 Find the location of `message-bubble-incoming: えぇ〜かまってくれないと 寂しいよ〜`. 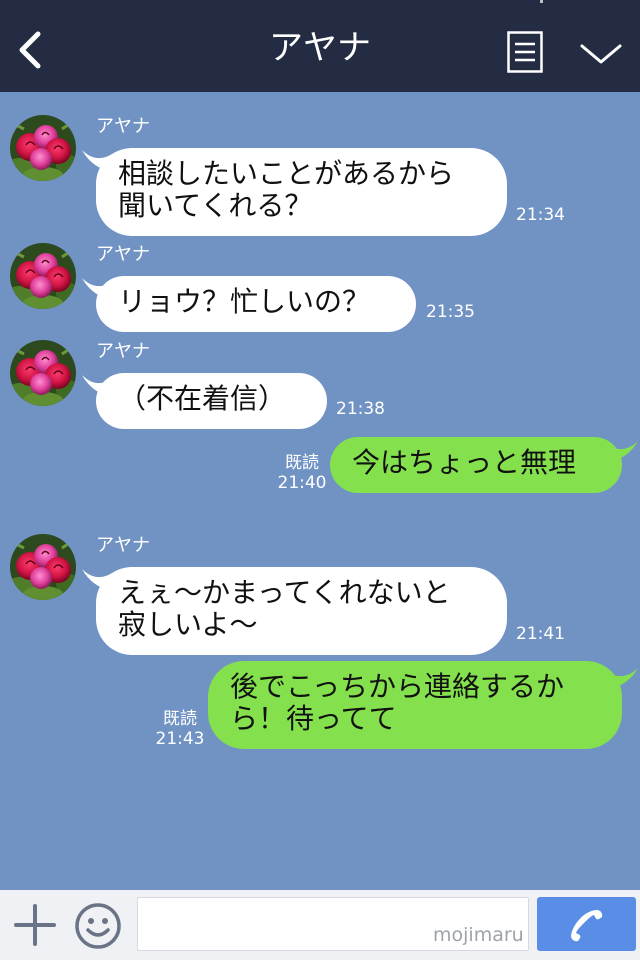

message-bubble-incoming: えぇ〜かまってくれないと 寂しいよ〜 is located at coordinates (301, 611).